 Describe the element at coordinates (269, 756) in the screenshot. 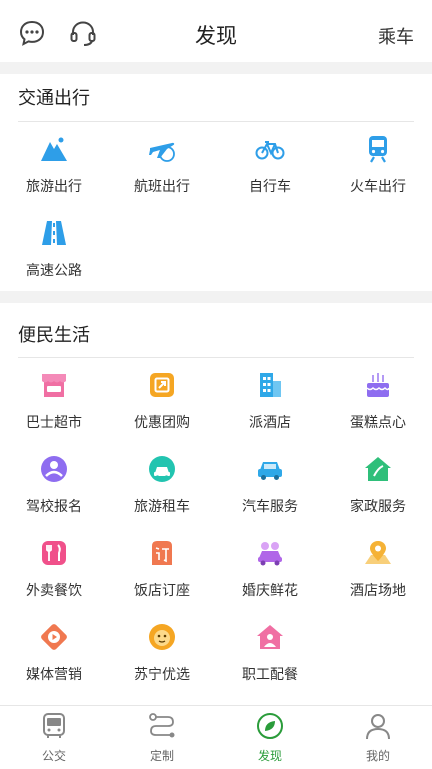

I see `tab-label: 发现` at that location.